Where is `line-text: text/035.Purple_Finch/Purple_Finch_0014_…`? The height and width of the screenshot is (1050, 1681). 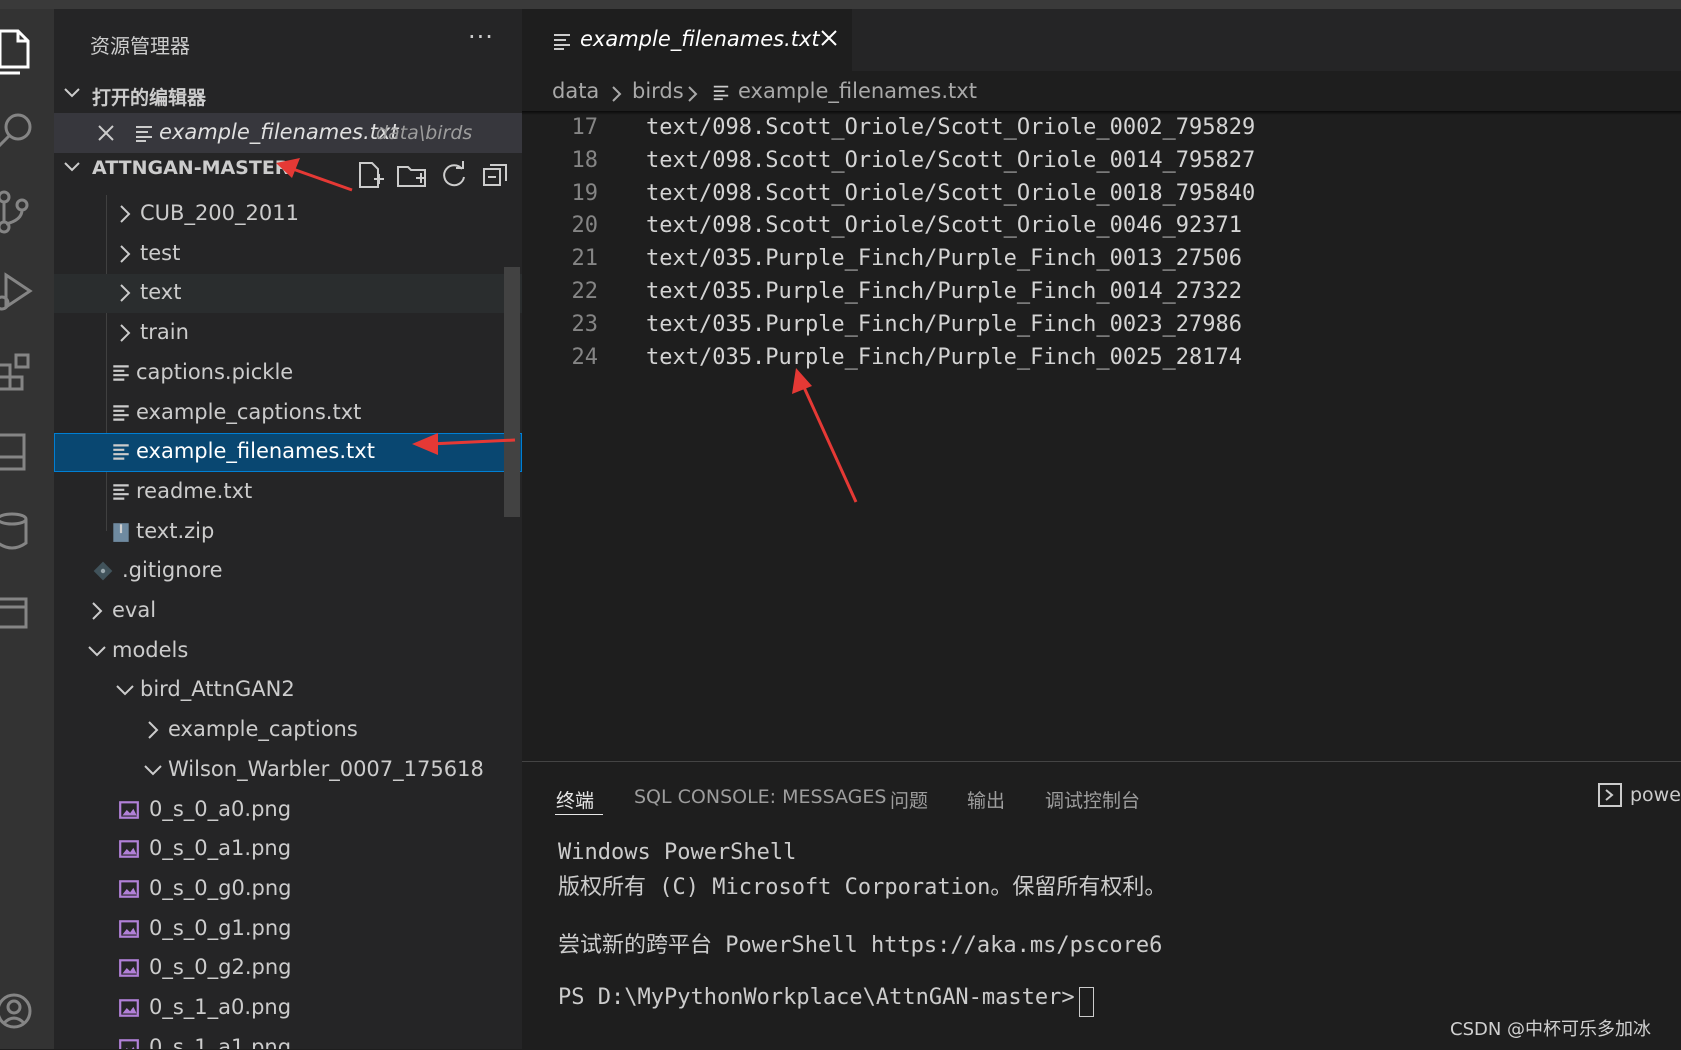 line-text: text/035.Purple_Finch/Purple_Finch_0014_… is located at coordinates (944, 291).